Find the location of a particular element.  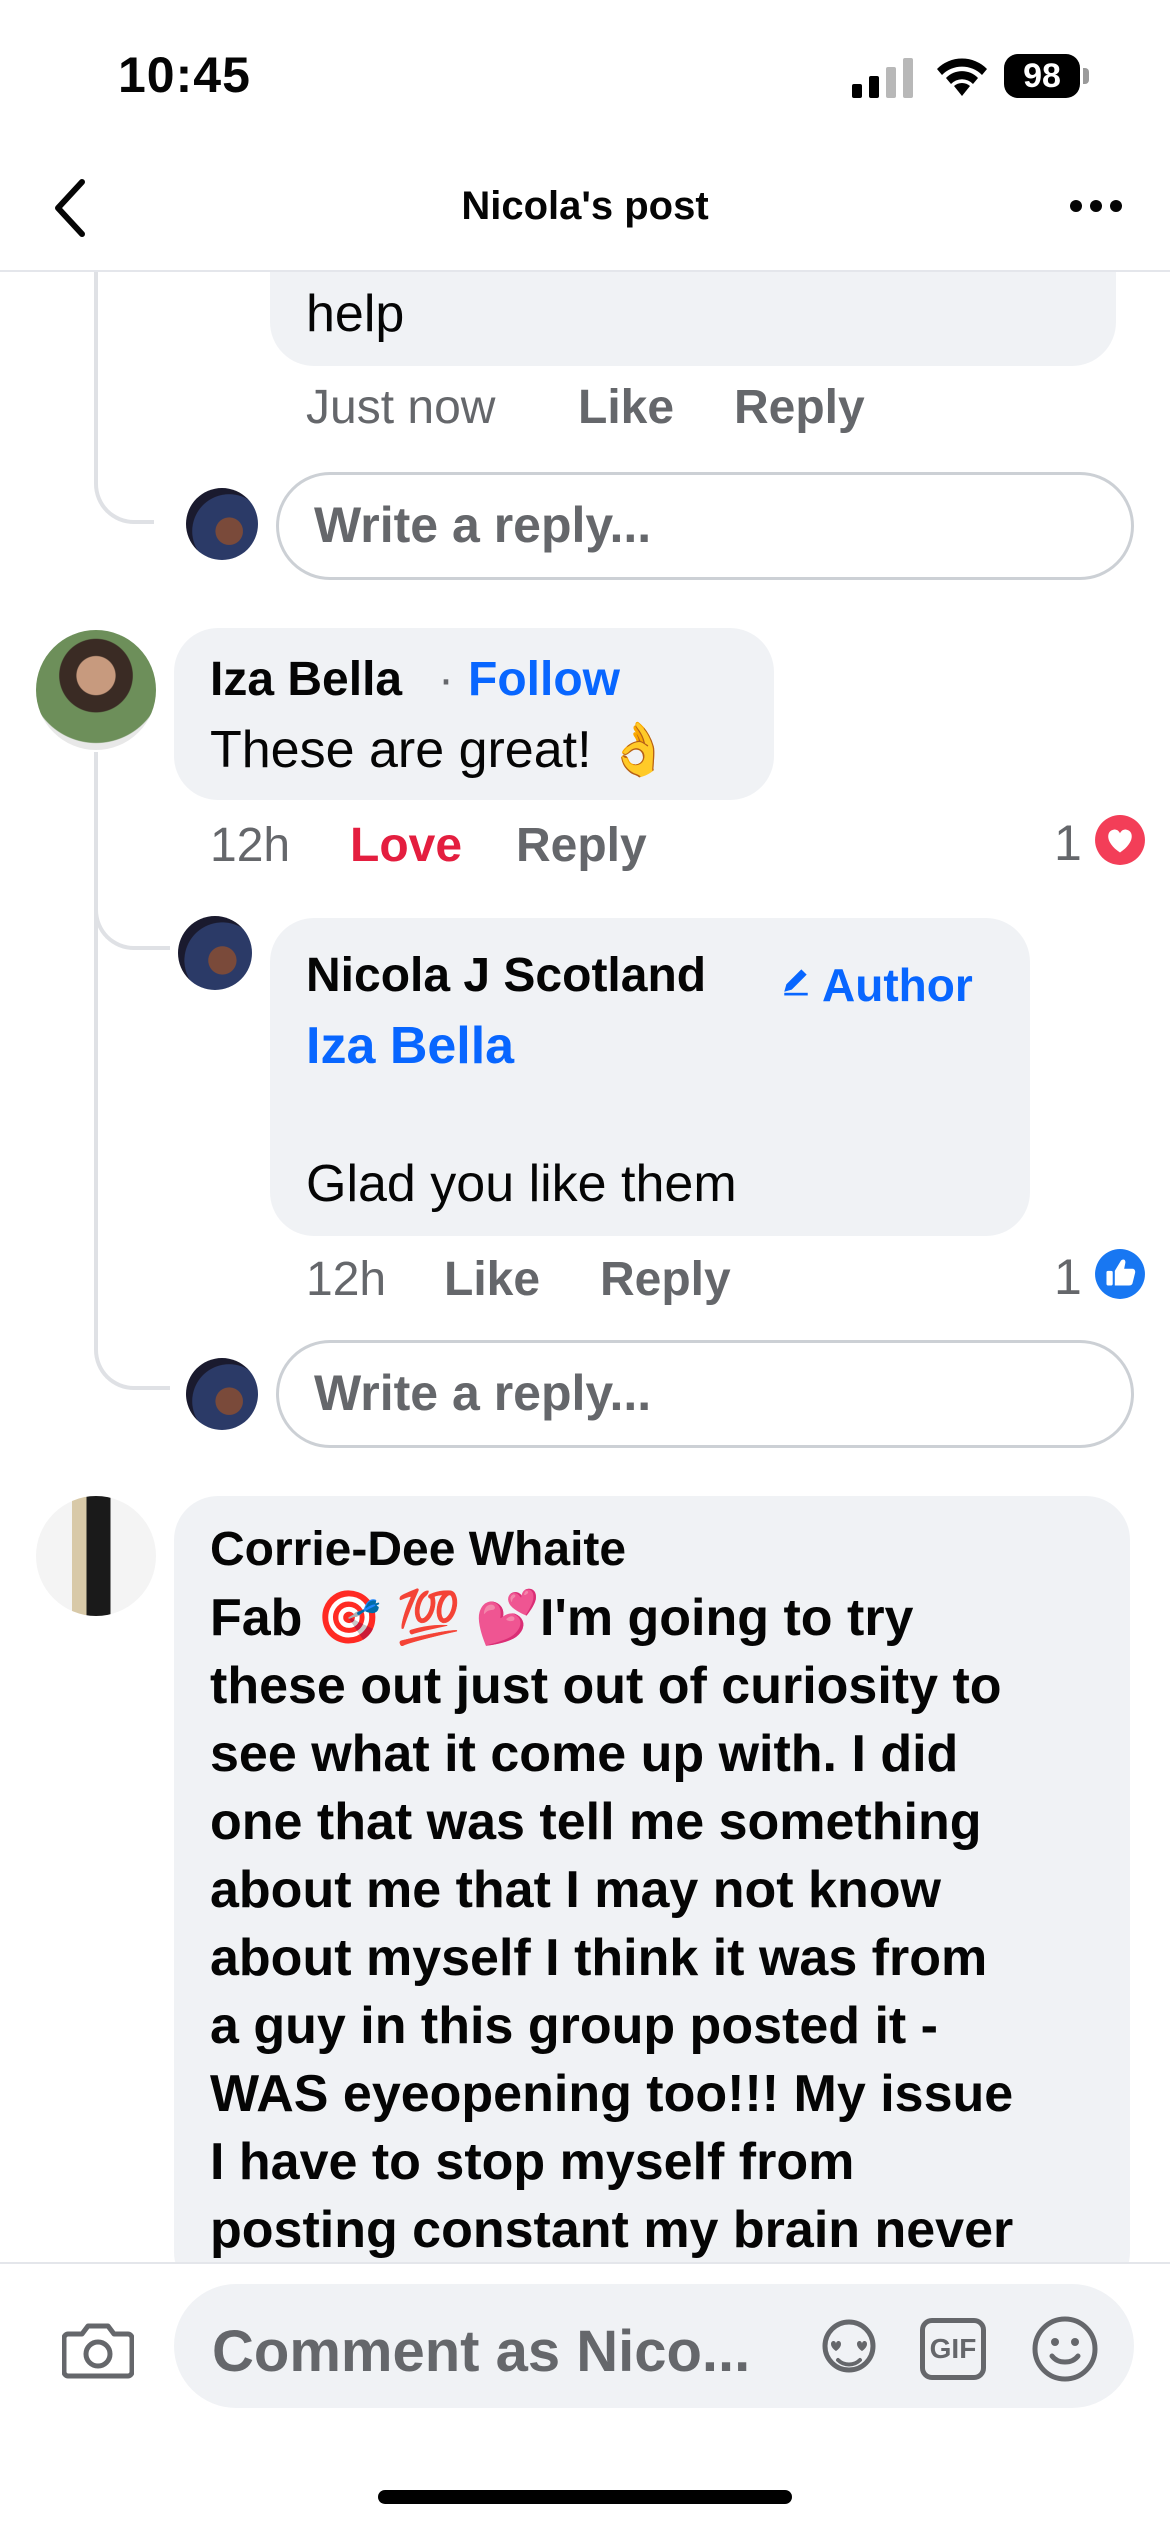

comment-timestamp: 12h is located at coordinates (250, 845).